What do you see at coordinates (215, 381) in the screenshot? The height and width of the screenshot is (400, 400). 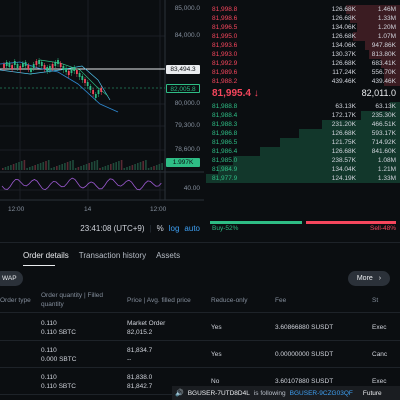 I see `reduce-only-value: No` at bounding box center [215, 381].